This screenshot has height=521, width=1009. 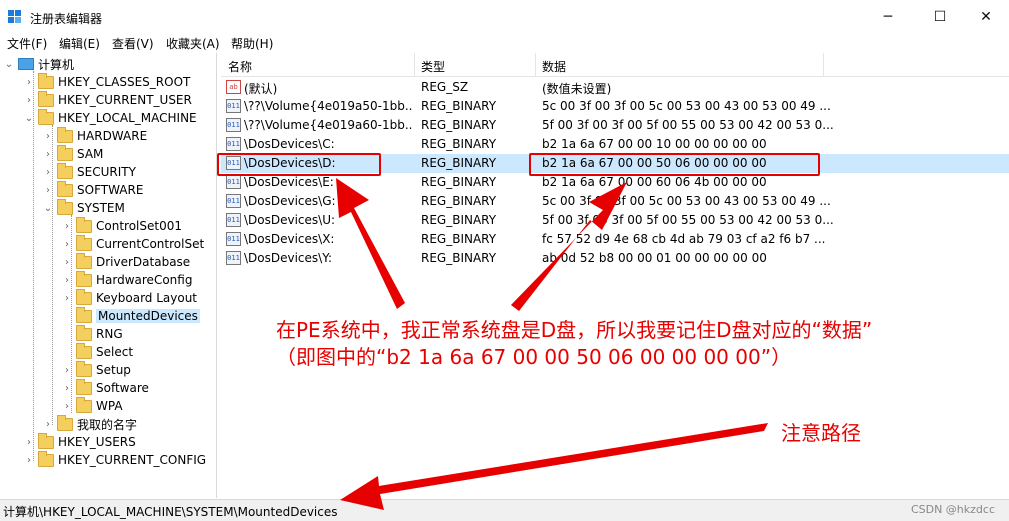 What do you see at coordinates (674, 164) in the screenshot?
I see `highlight-box-data` at bounding box center [674, 164].